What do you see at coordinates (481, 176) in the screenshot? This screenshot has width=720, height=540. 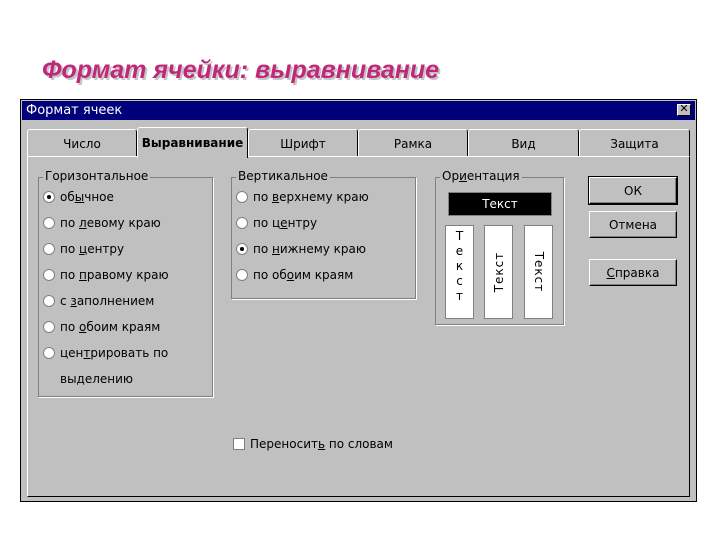 I see `orientation-group-label: Ориентация` at bounding box center [481, 176].